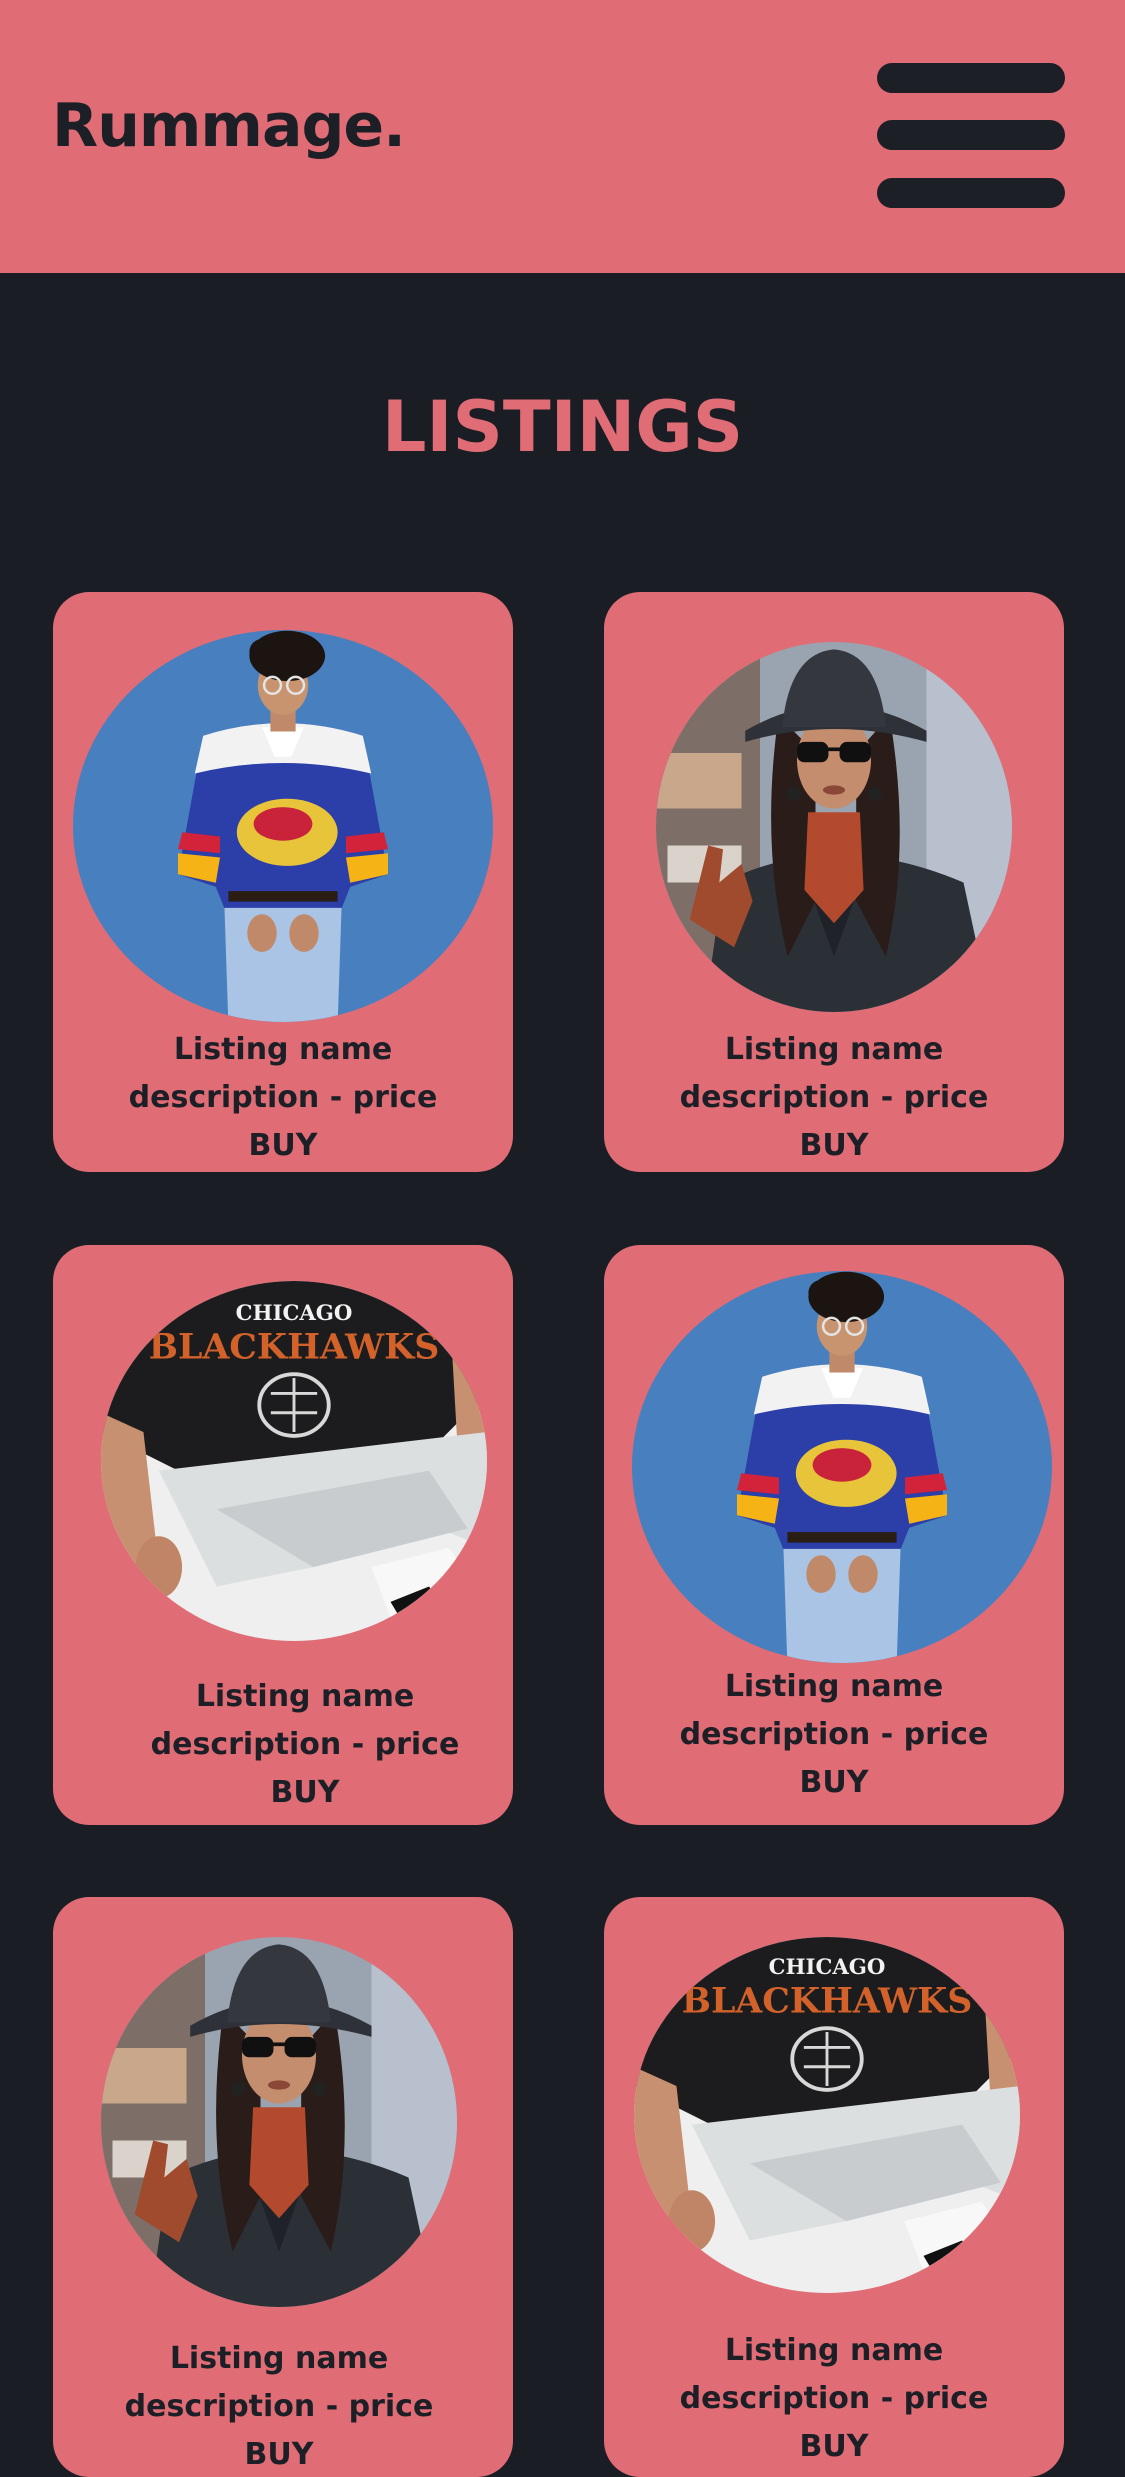 The width and height of the screenshot is (1125, 2477). Describe the element at coordinates (971, 78) in the screenshot. I see `menu-bar-top` at that location.